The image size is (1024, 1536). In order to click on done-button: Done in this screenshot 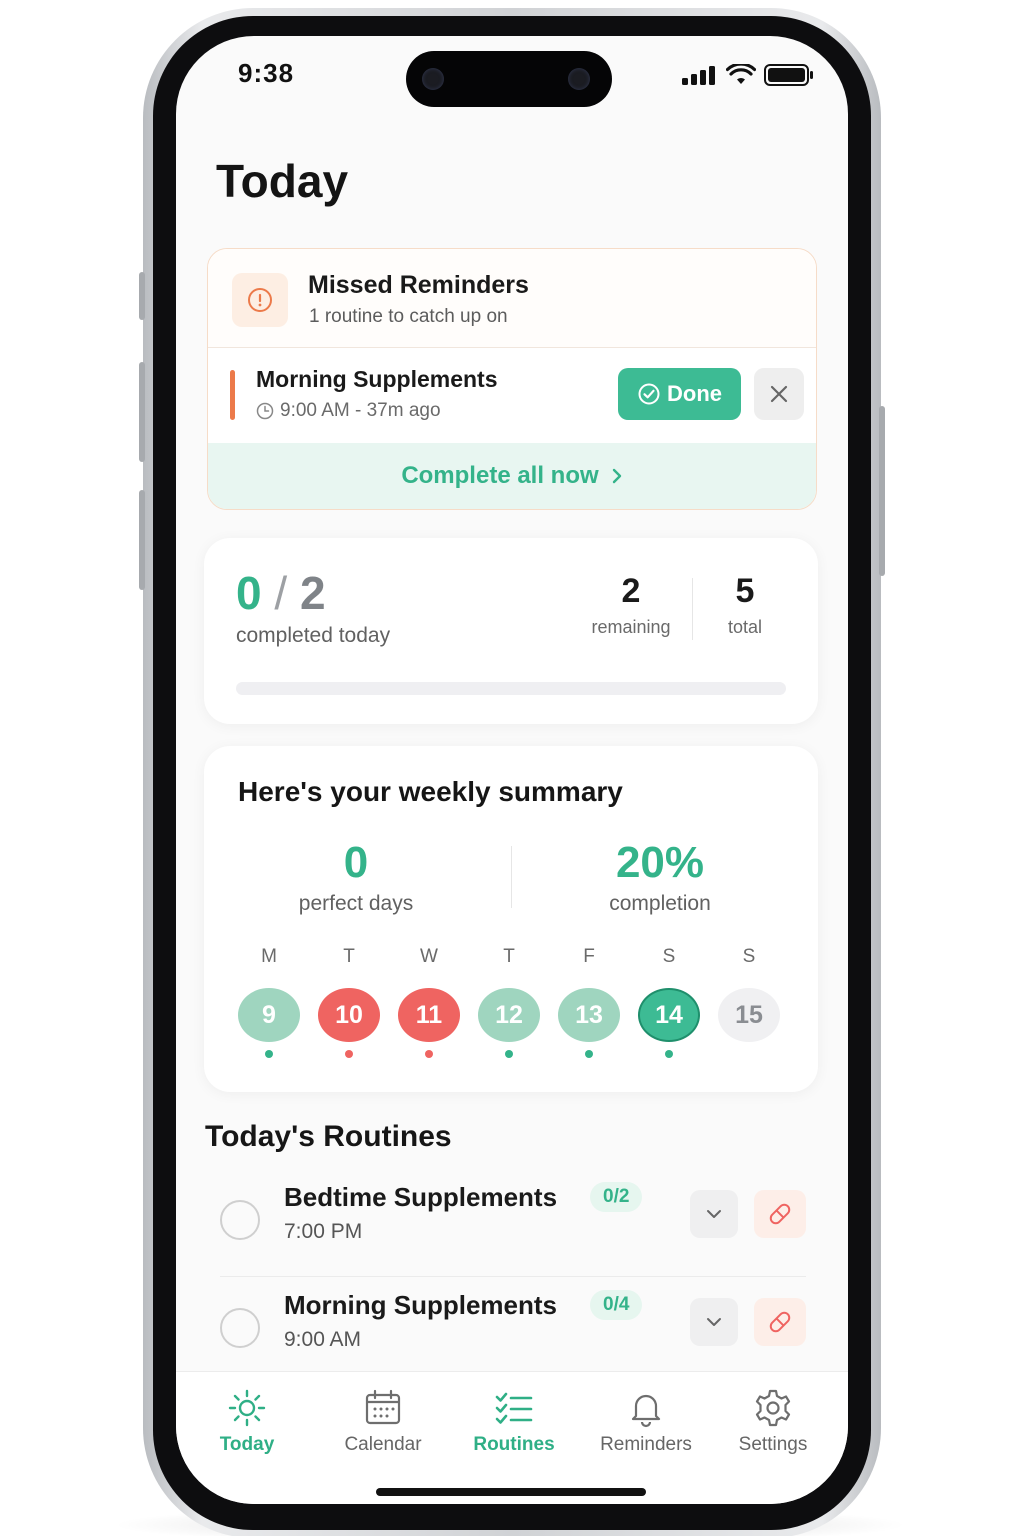, I will do `click(679, 394)`.